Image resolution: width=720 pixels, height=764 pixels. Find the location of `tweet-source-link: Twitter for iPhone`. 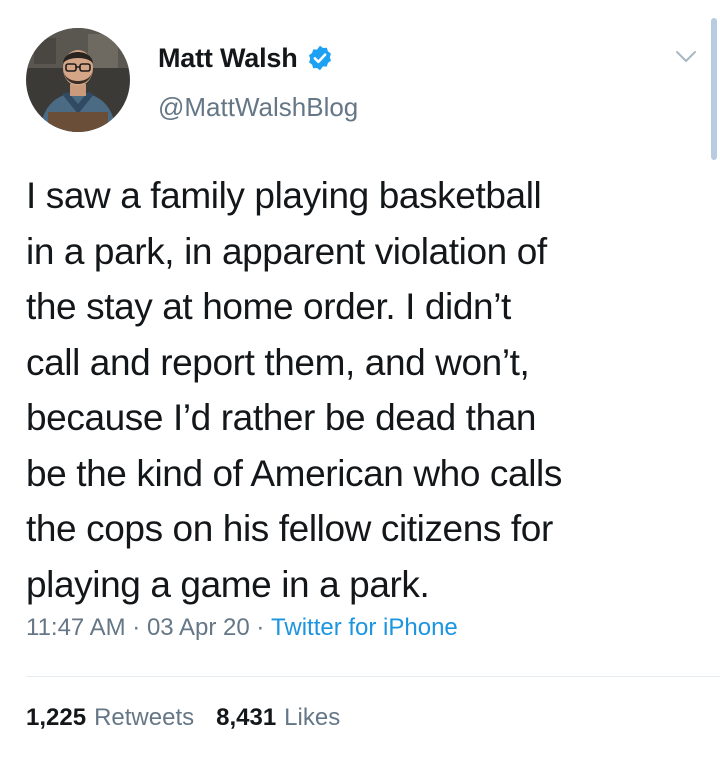

tweet-source-link: Twitter for iPhone is located at coordinates (364, 628).